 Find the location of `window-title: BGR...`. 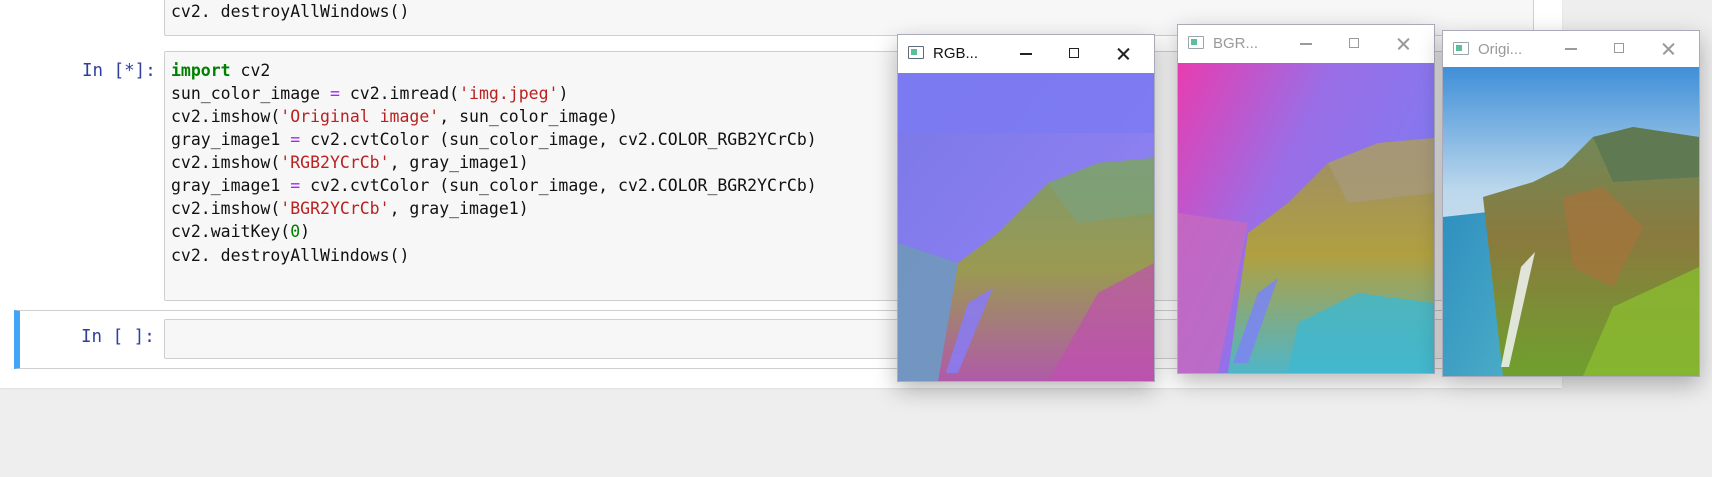

window-title: BGR... is located at coordinates (1236, 43).